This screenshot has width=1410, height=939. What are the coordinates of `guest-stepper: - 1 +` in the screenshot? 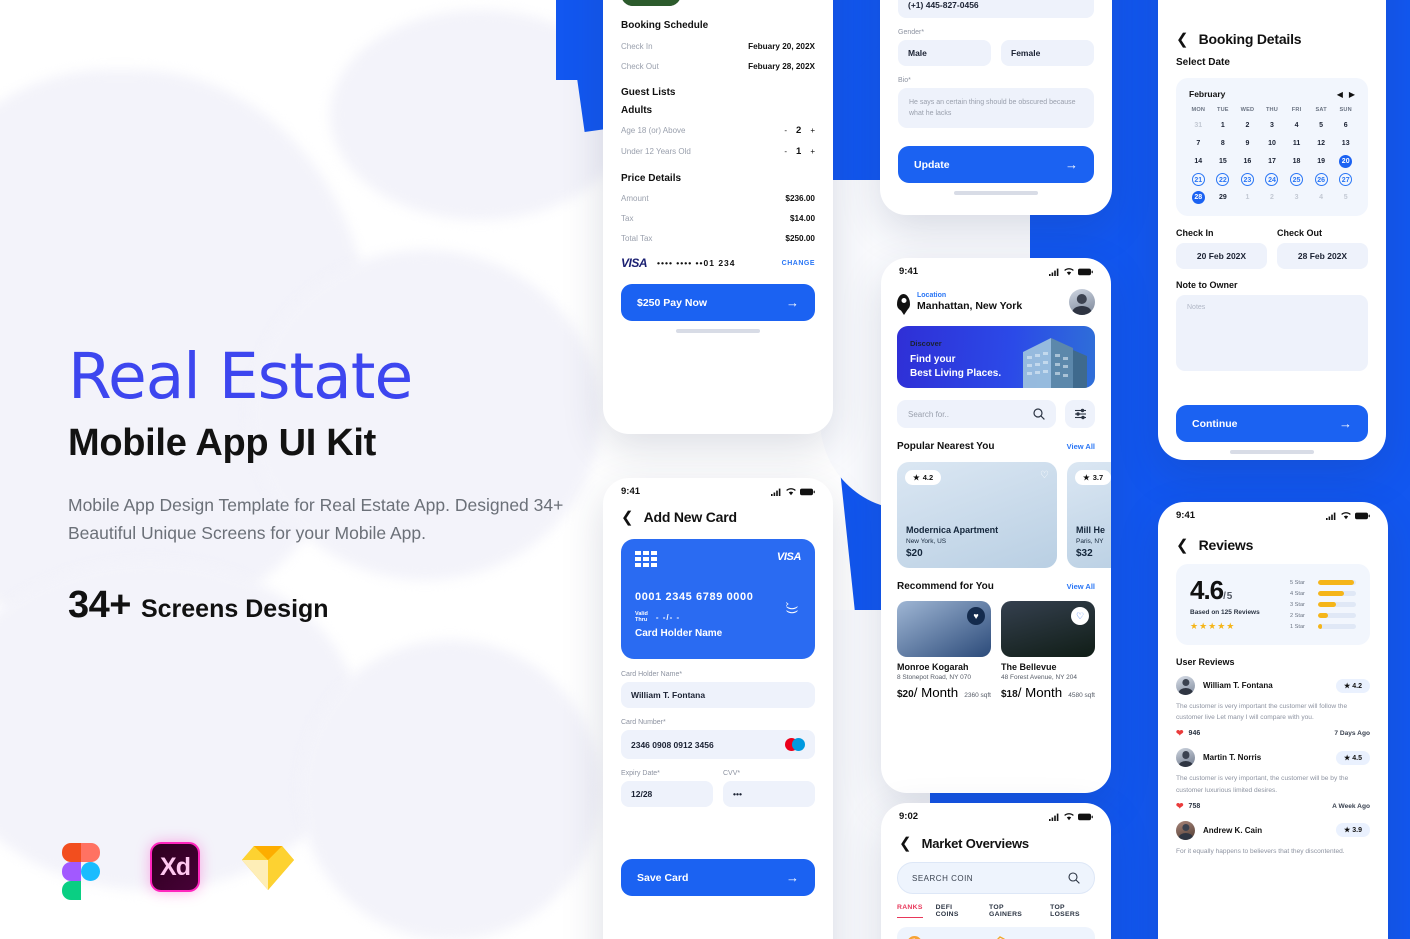 It's located at (799, 151).